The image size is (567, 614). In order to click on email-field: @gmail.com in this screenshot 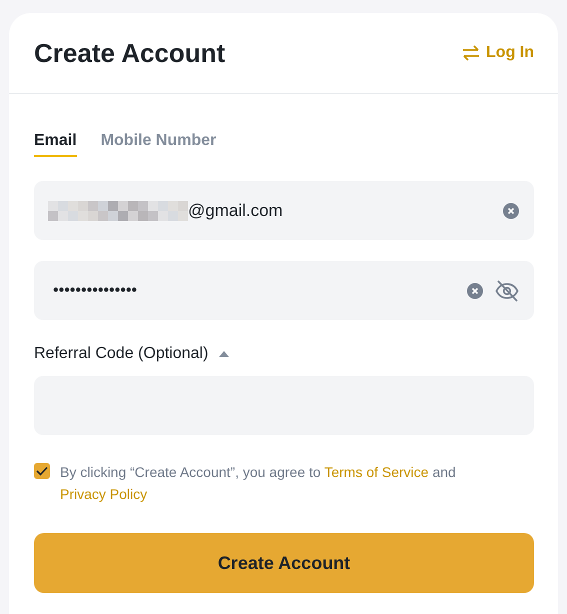, I will do `click(284, 210)`.